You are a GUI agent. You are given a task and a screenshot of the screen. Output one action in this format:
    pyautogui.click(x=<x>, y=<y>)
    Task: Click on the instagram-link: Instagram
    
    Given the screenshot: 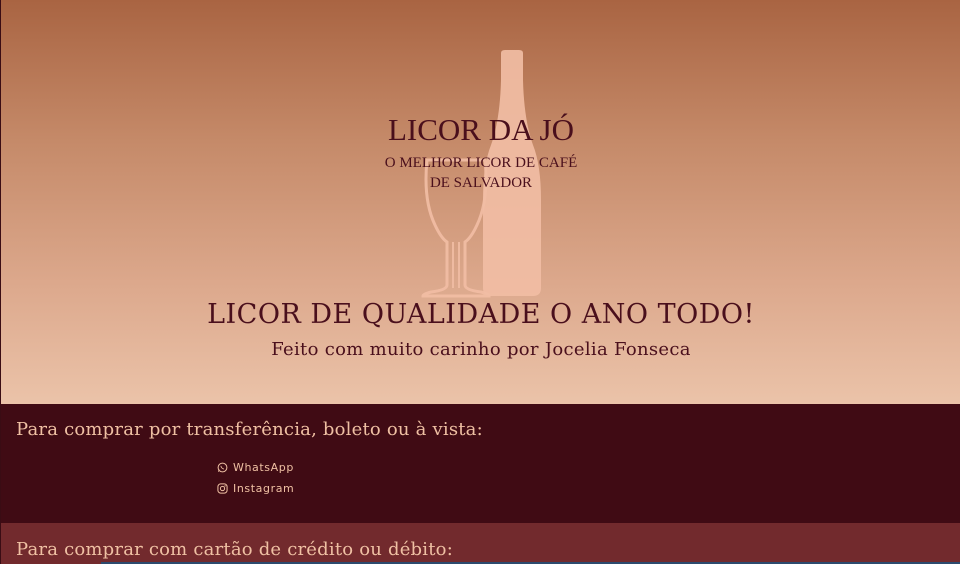 What is the action you would take?
    pyautogui.click(x=255, y=488)
    